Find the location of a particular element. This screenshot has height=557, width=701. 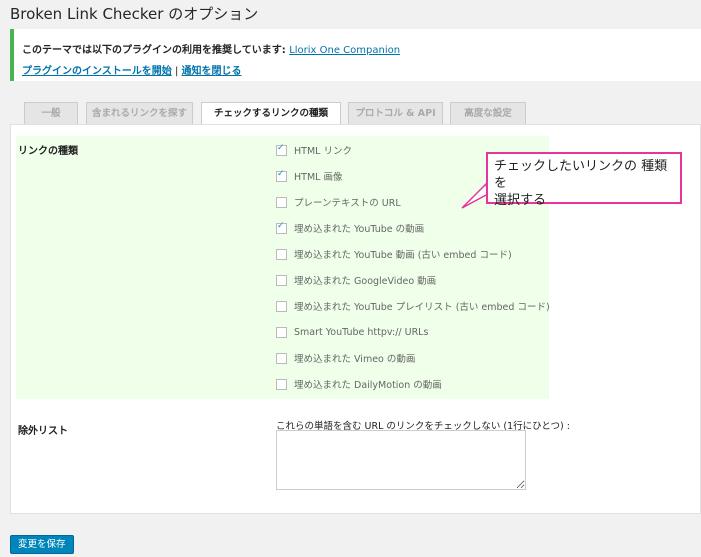

link-type-option: Smart YouTube httpv:// URLs is located at coordinates (352, 332).